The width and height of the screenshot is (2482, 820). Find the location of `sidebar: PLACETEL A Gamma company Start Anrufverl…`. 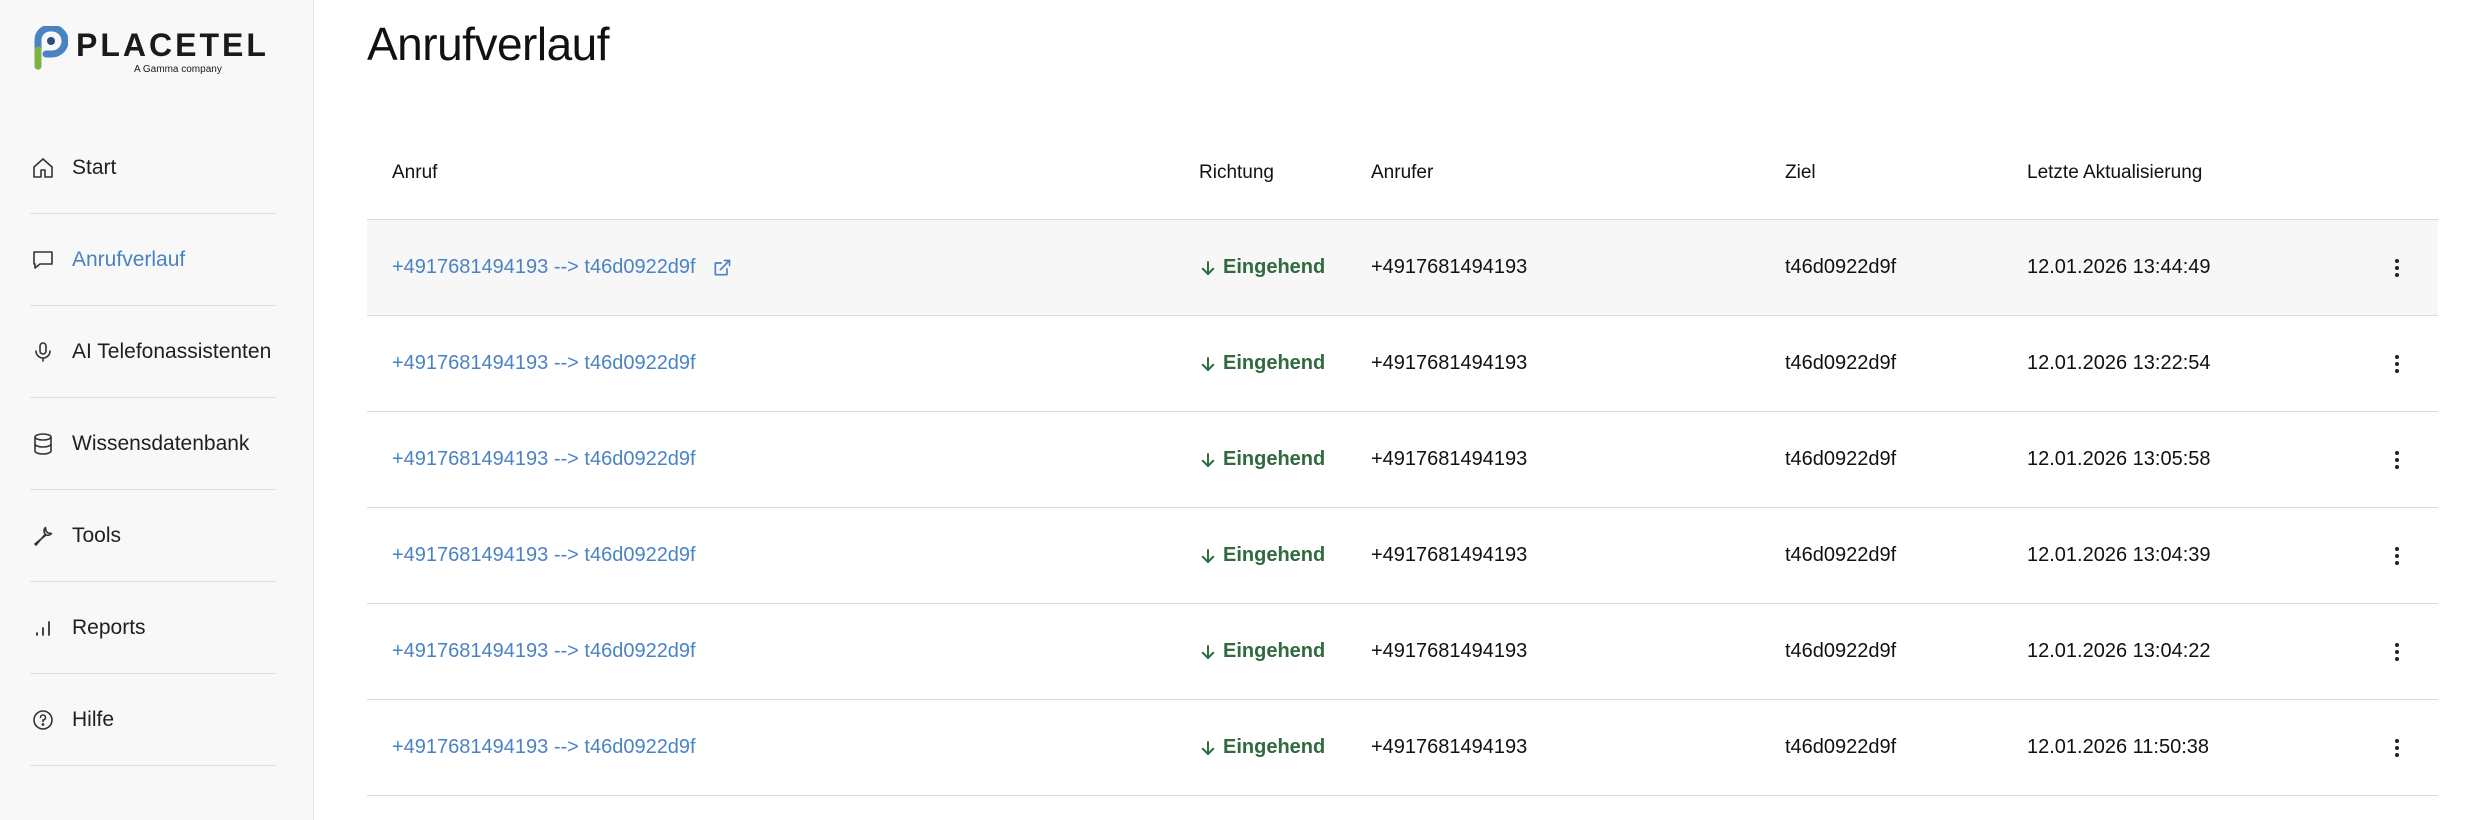

sidebar: PLACETEL A Gamma company Start Anrufverl… is located at coordinates (157, 410).